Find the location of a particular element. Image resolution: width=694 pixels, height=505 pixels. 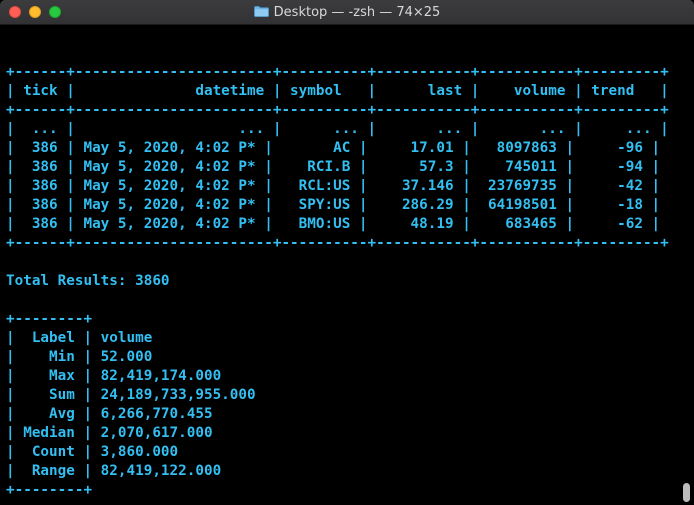

window-title: Desktop — -zsh — 74×25 is located at coordinates (347, 12).